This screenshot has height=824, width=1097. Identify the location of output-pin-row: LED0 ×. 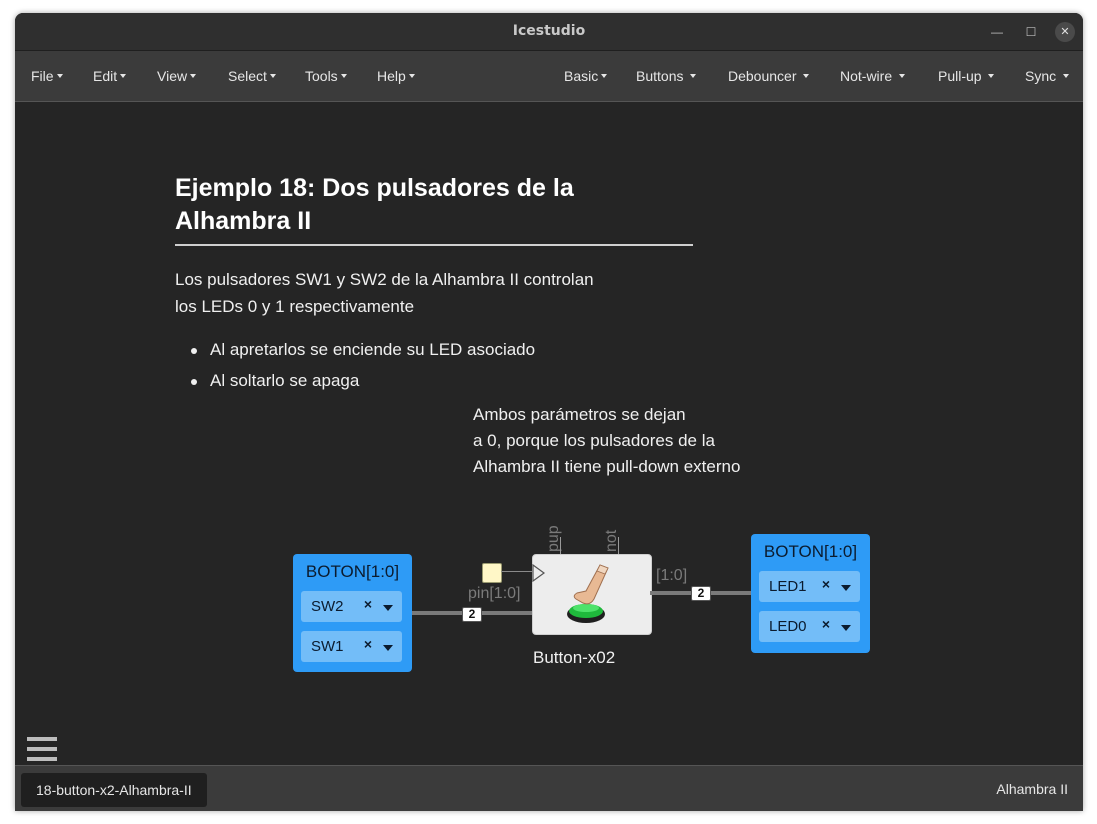
(809, 626).